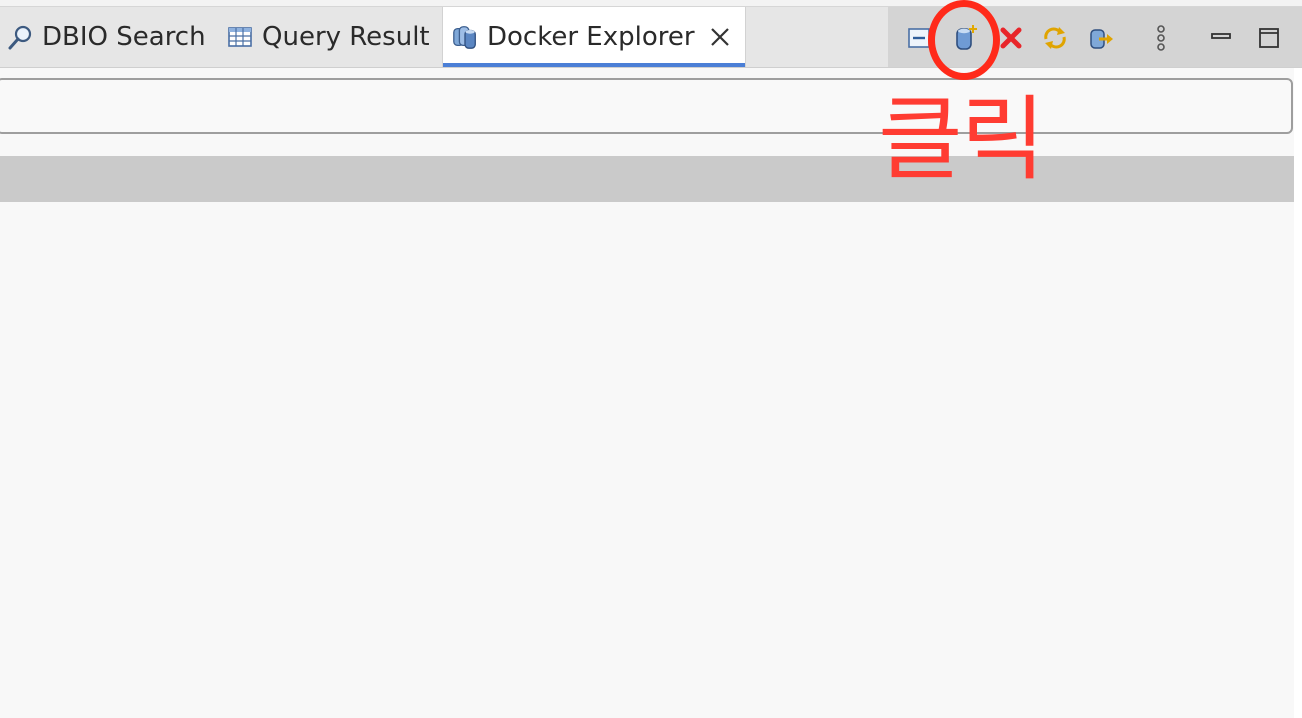 The width and height of the screenshot is (1302, 718). I want to click on table-icon, so click(240, 37).